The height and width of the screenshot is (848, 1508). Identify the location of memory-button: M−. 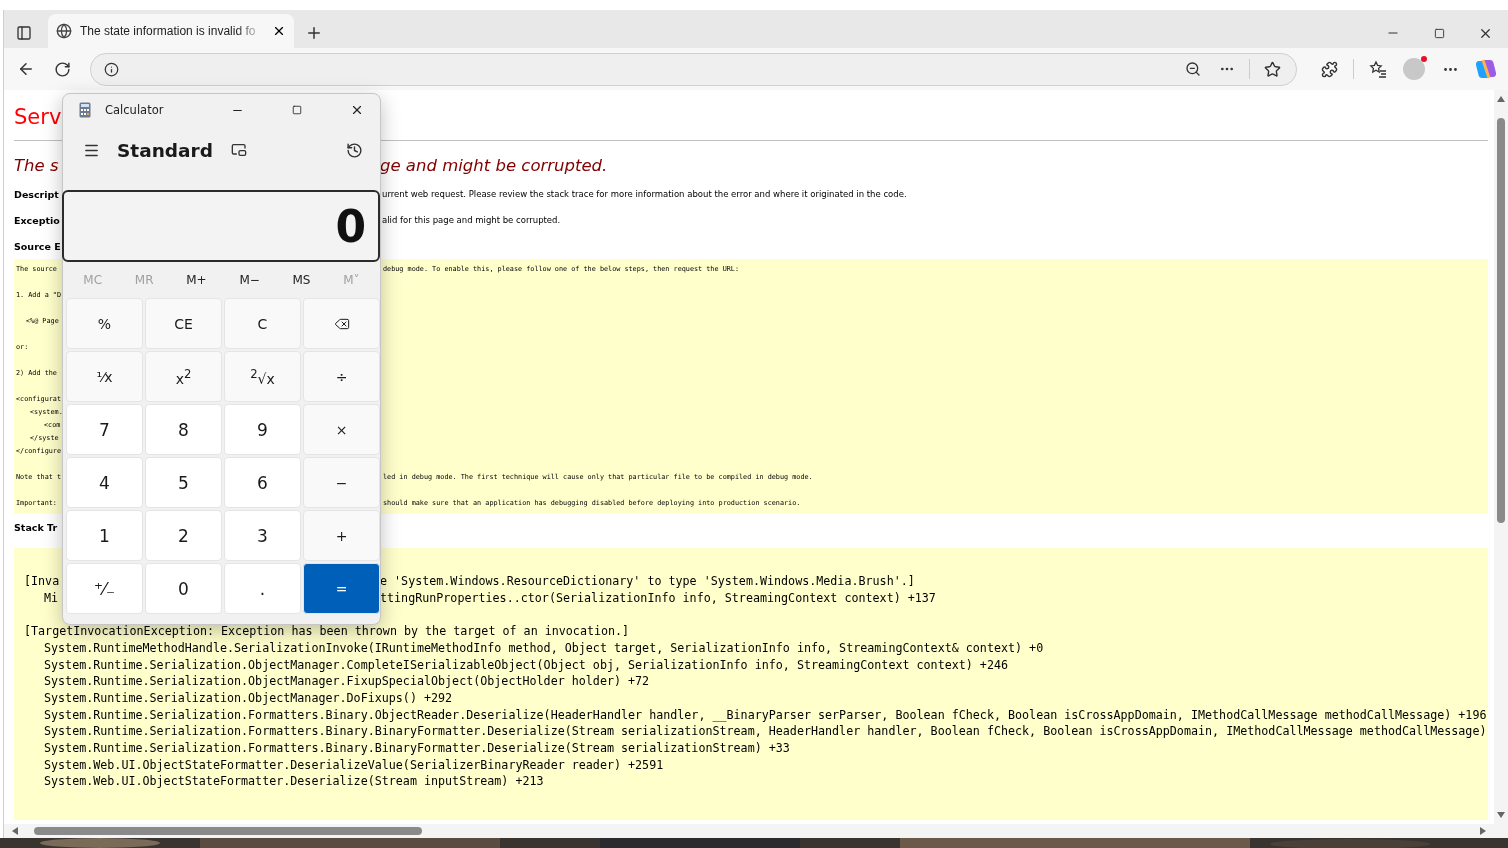
(249, 280).